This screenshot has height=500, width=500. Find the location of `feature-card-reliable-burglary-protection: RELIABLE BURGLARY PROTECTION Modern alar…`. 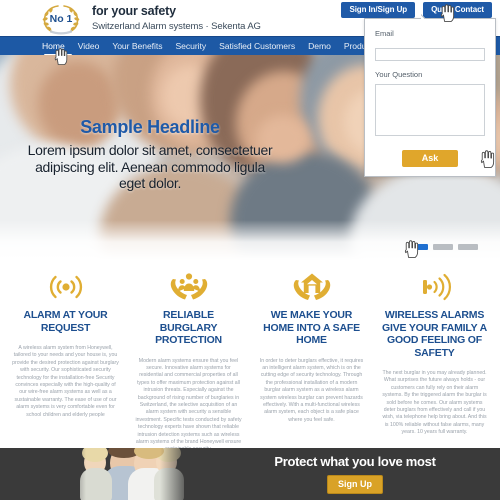

feature-card-reliable-burglary-protection: RELIABLE BURGLARY PROTECTION Modern alar… is located at coordinates (188, 362).